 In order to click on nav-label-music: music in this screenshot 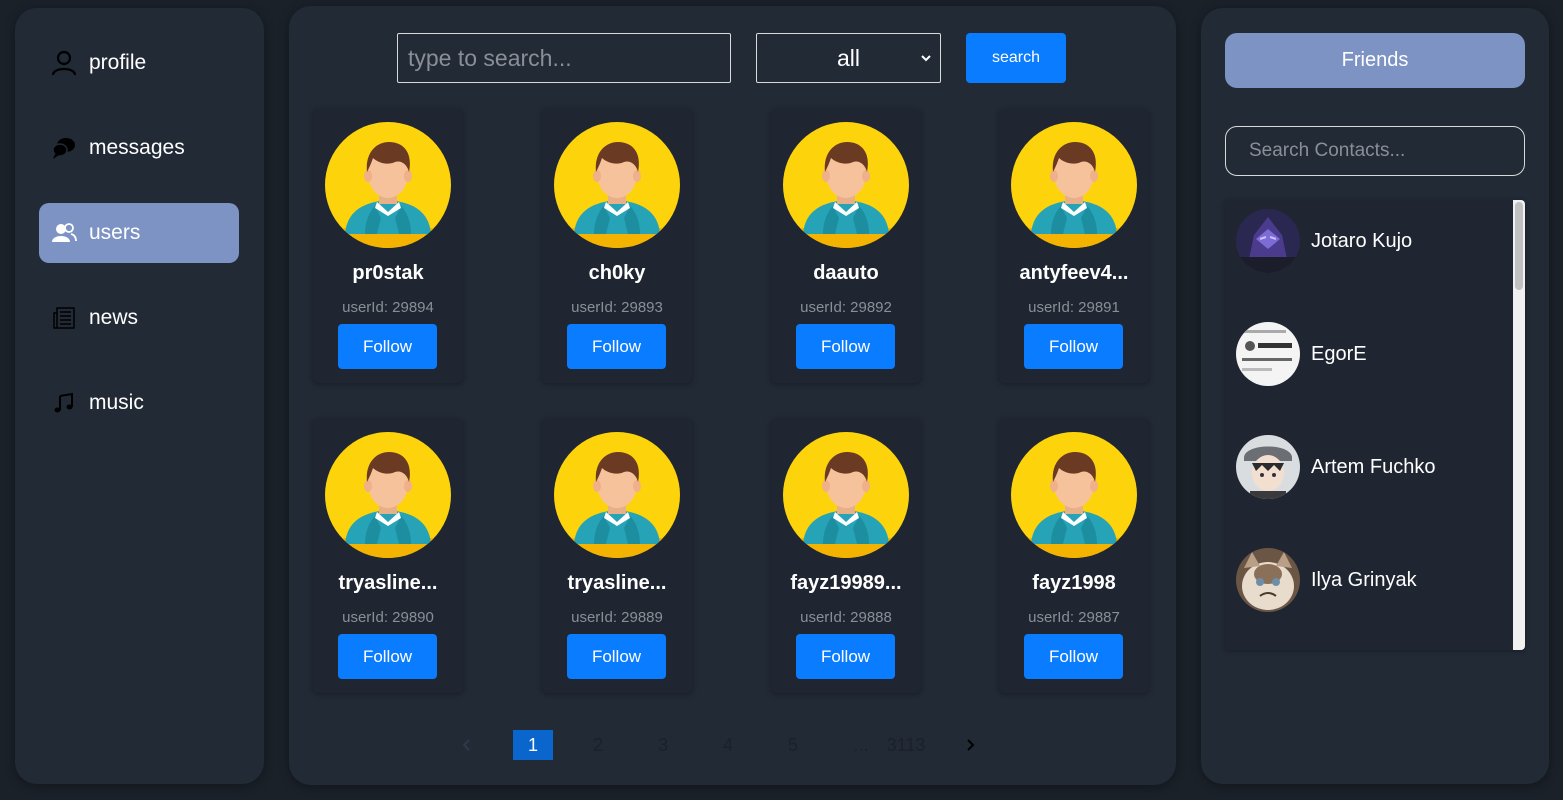, I will do `click(116, 402)`.